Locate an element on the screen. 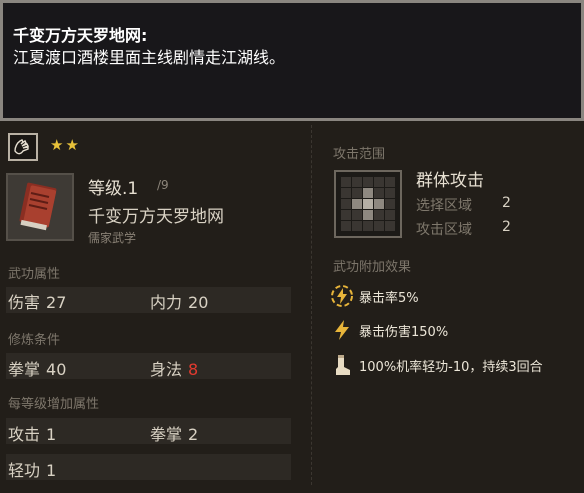  effect-item: 暴击率5% is located at coordinates (374, 296).